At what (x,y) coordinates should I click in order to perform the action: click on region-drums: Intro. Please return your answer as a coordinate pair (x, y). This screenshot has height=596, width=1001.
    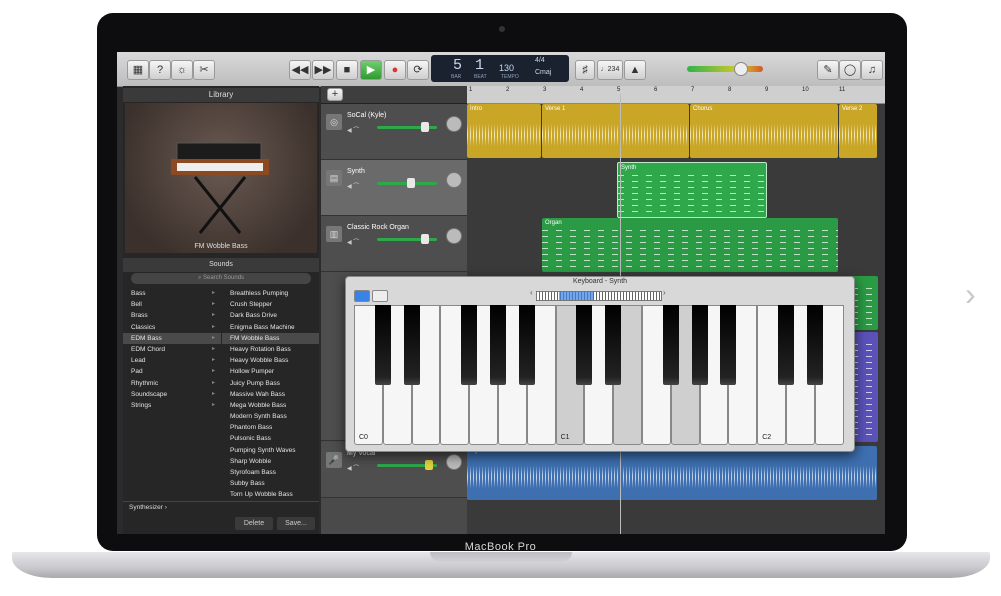
    Looking at the image, I should click on (504, 131).